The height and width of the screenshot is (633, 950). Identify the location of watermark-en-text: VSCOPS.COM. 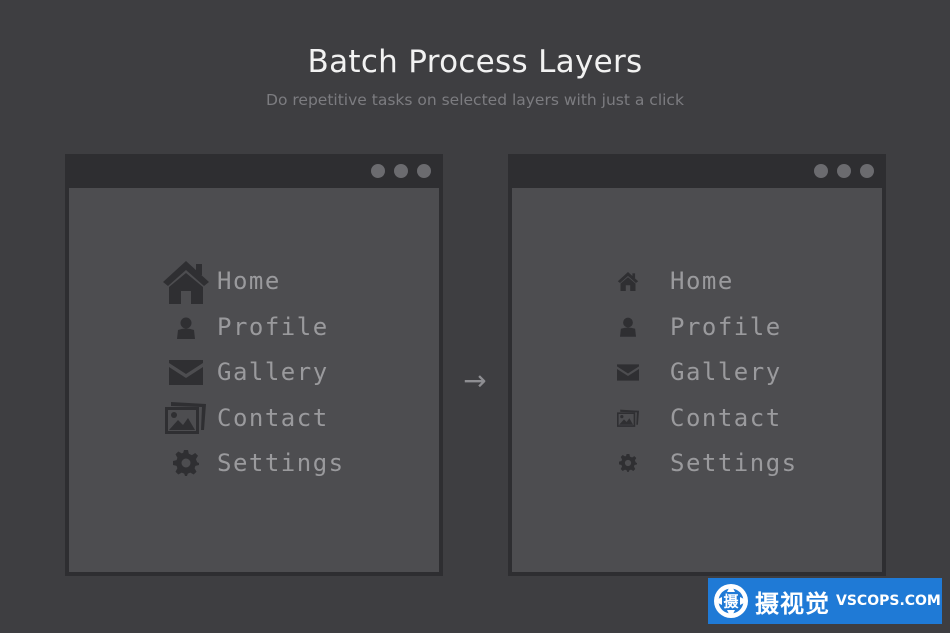
(888, 601).